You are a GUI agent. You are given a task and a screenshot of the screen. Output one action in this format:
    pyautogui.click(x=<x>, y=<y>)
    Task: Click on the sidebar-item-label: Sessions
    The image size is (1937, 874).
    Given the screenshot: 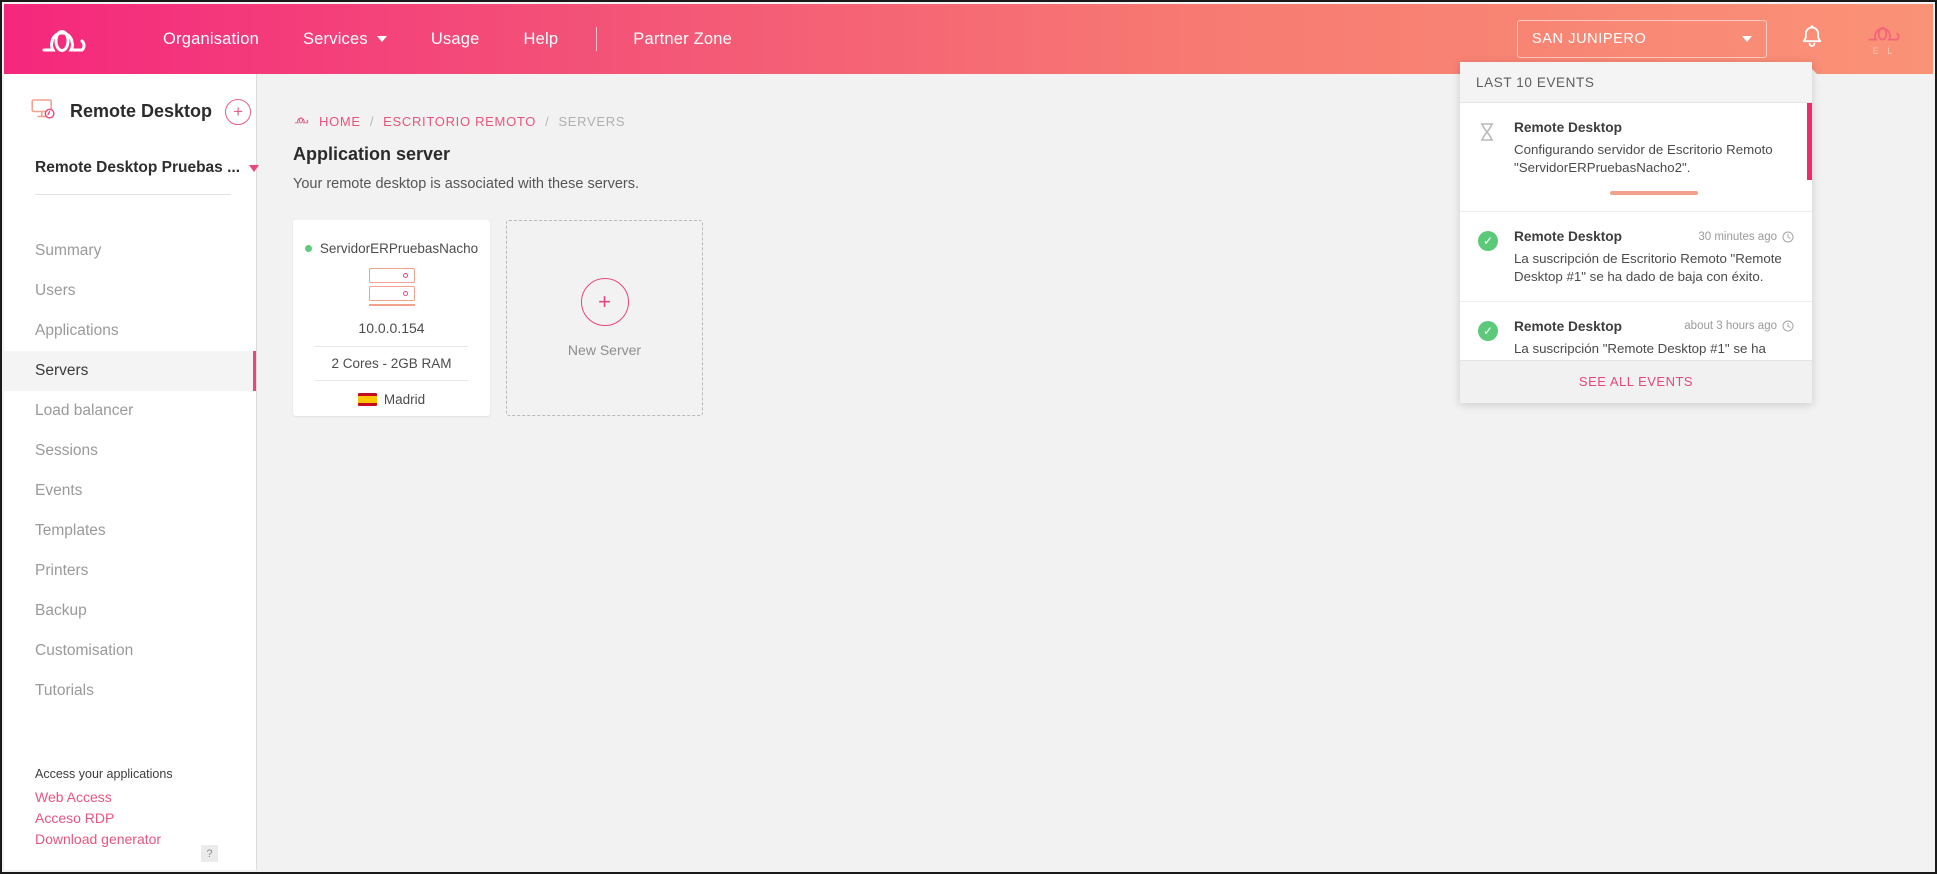 What is the action you would take?
    pyautogui.click(x=66, y=450)
    